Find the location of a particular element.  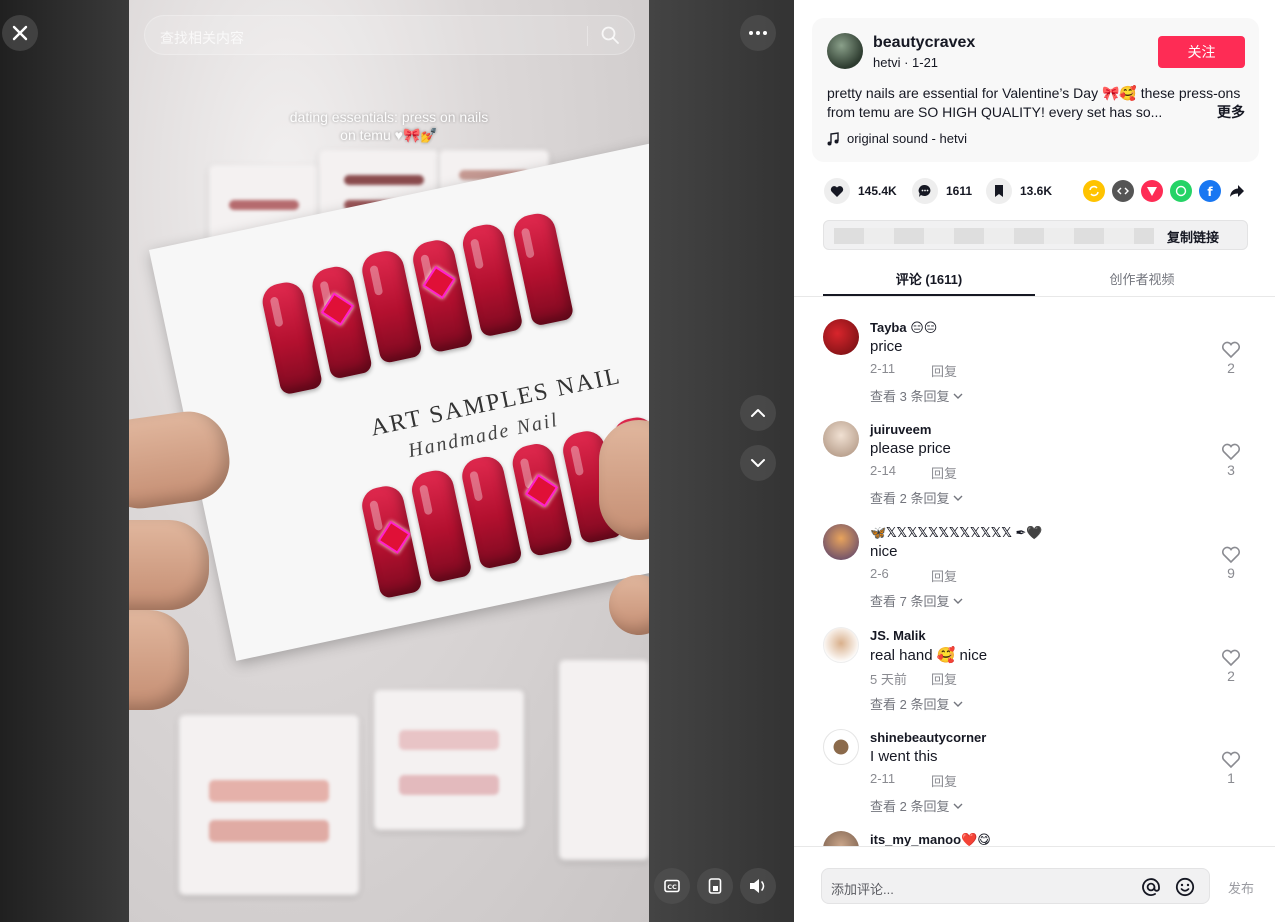

mention-icon is located at coordinates (1151, 887).